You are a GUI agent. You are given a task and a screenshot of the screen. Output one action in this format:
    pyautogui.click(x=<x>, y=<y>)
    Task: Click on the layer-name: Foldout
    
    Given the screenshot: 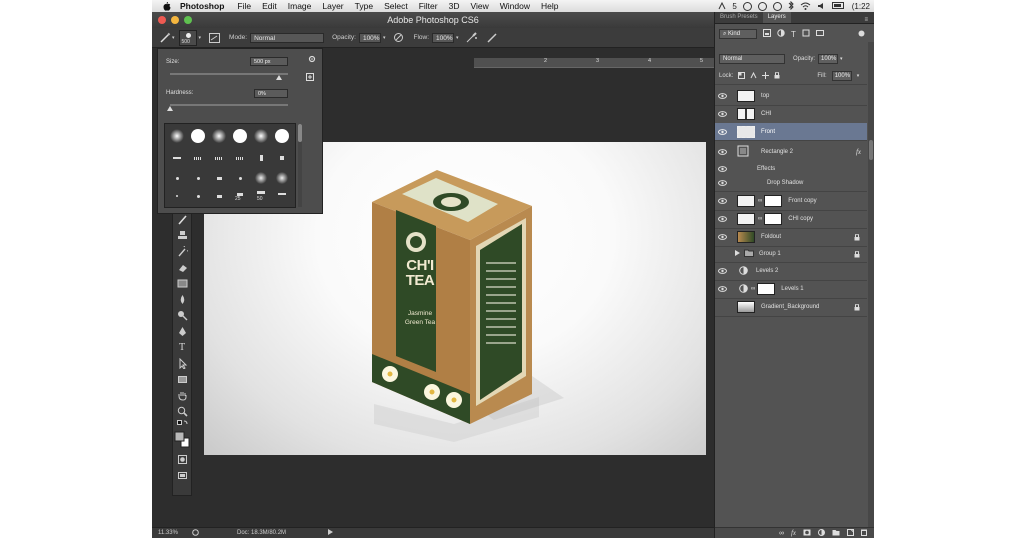 What is the action you would take?
    pyautogui.click(x=771, y=237)
    